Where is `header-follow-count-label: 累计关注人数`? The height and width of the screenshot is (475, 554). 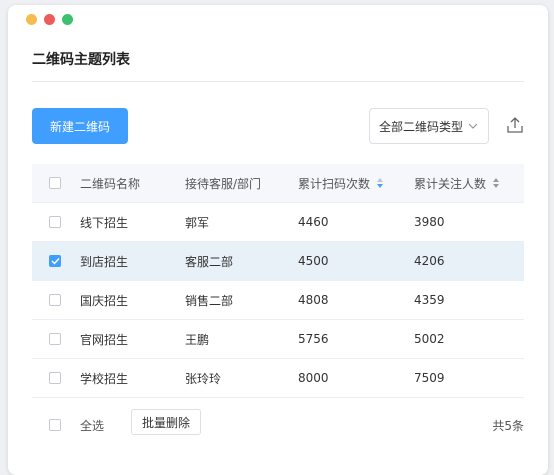 header-follow-count-label: 累计关注人数 is located at coordinates (450, 183).